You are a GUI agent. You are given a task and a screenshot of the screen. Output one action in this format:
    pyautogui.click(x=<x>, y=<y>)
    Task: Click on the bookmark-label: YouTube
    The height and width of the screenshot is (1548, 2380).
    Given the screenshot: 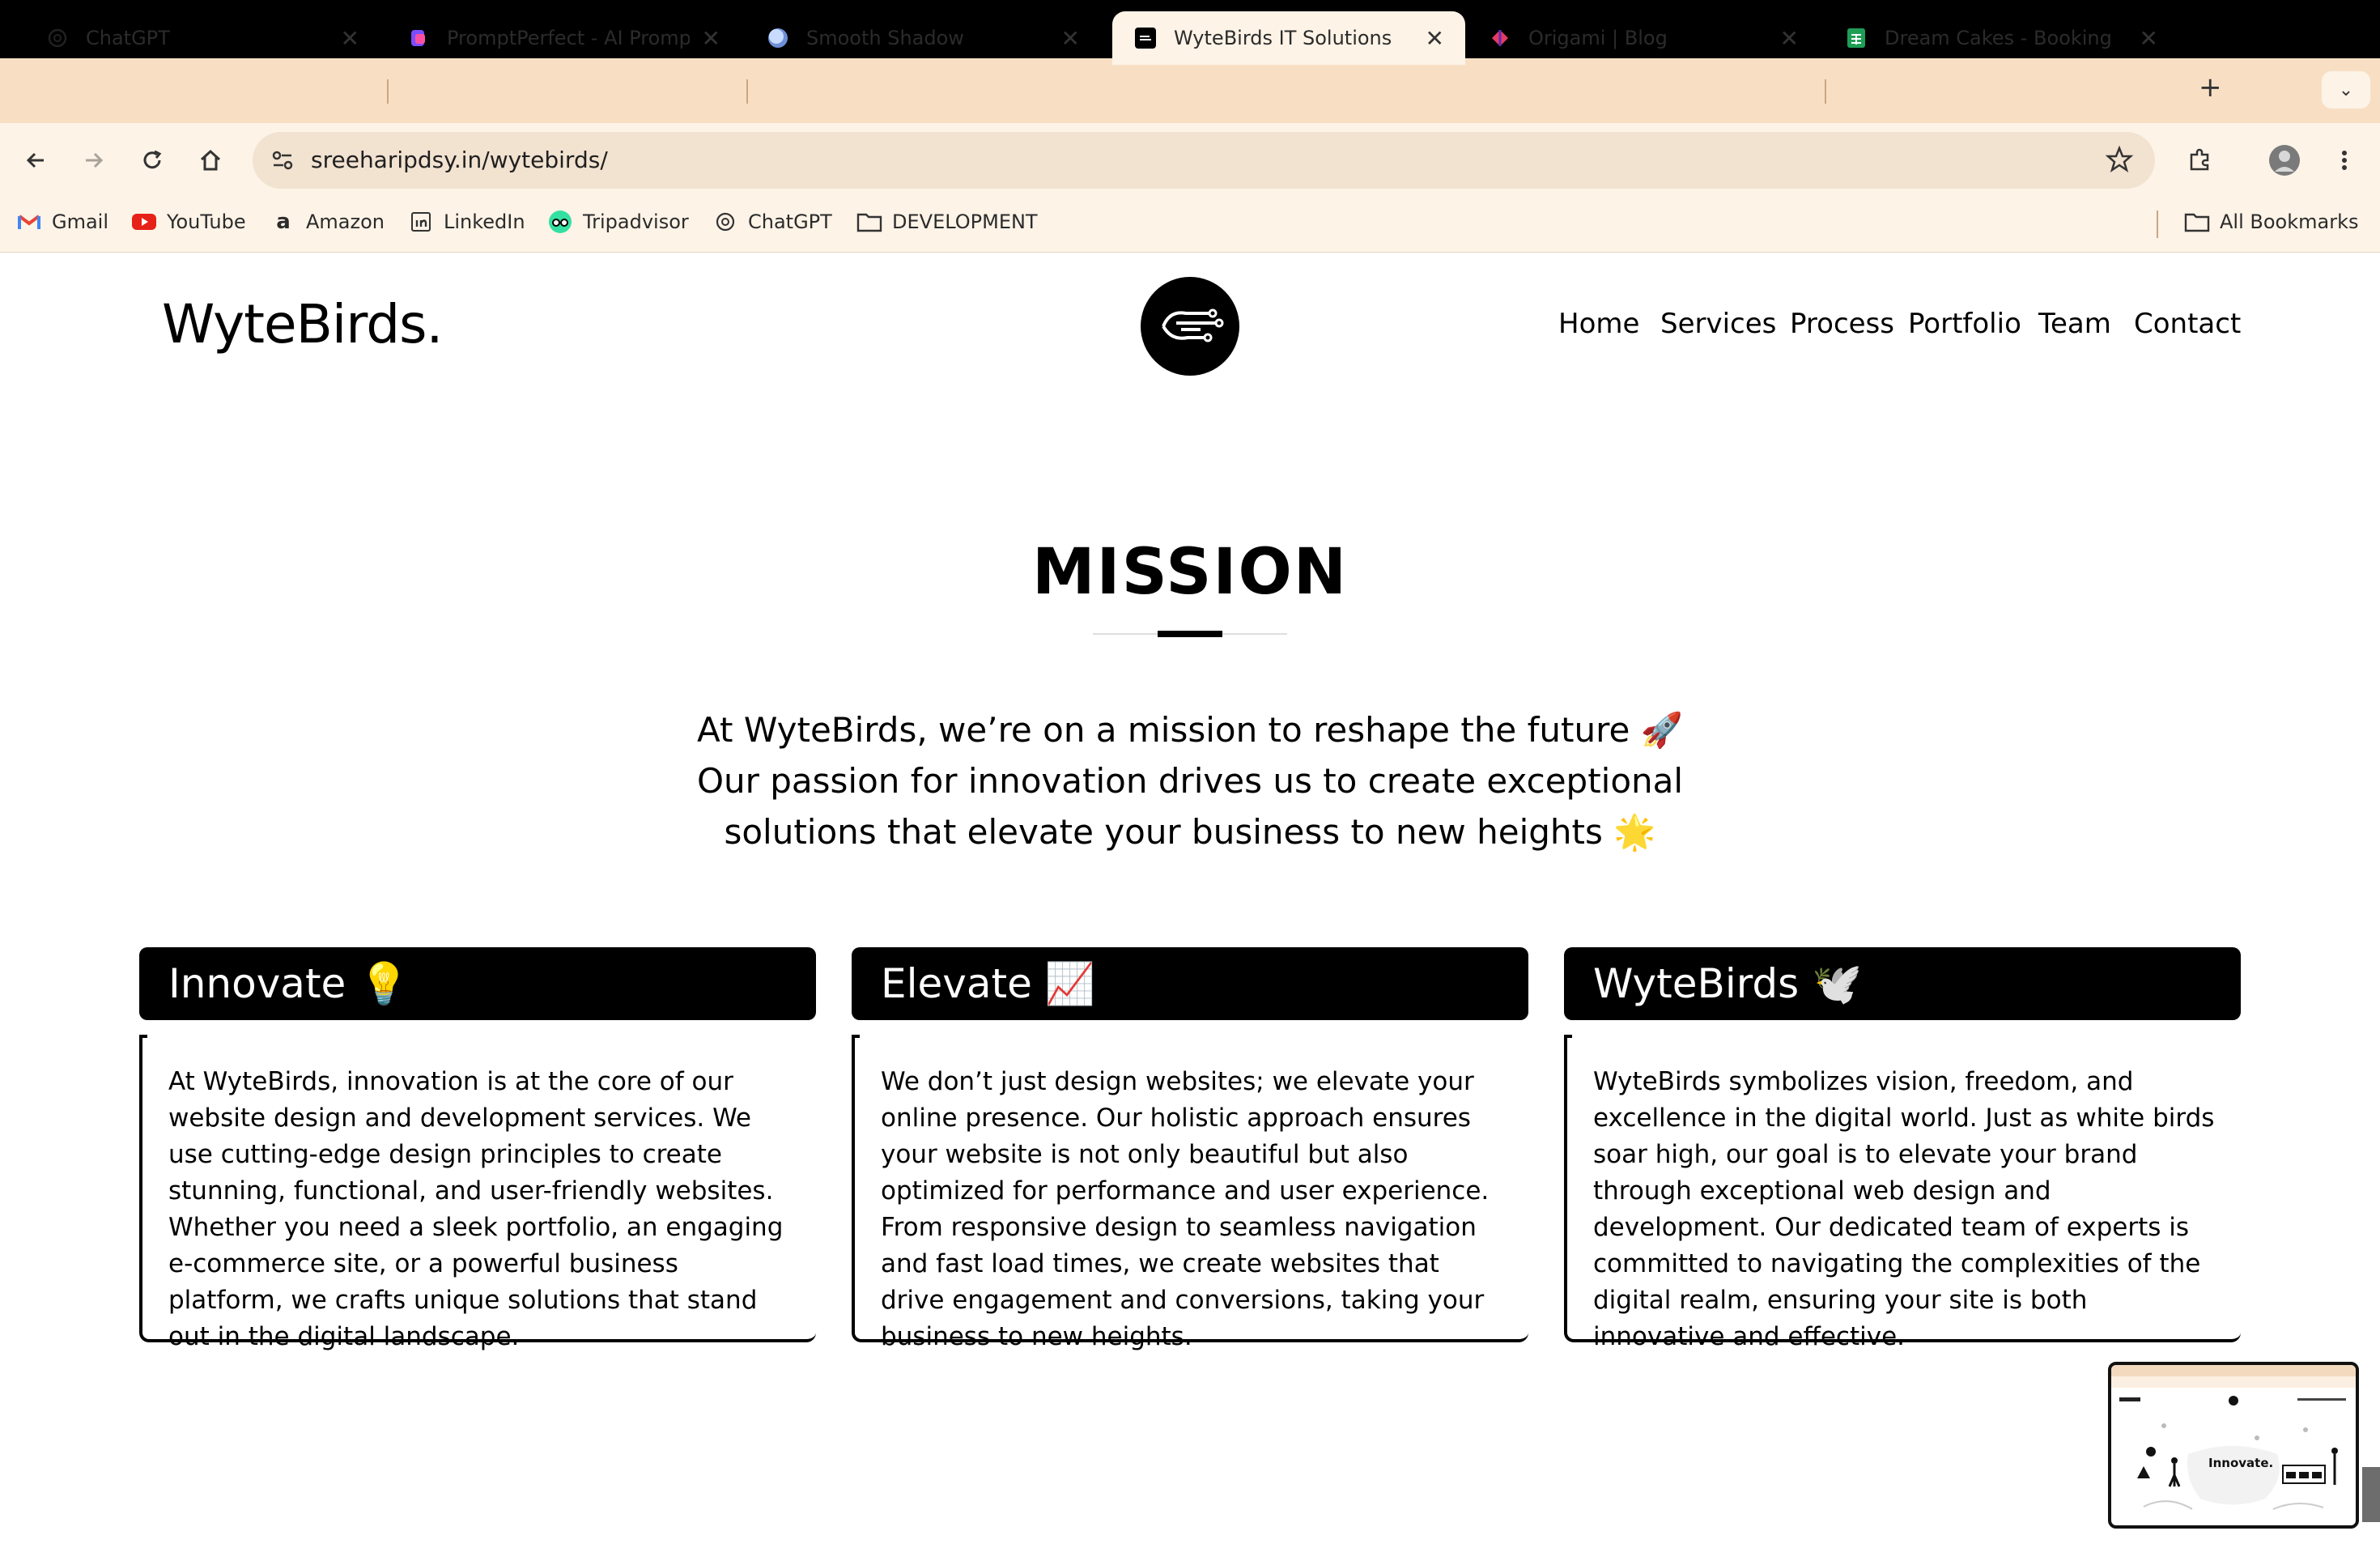 What is the action you would take?
    pyautogui.click(x=206, y=222)
    